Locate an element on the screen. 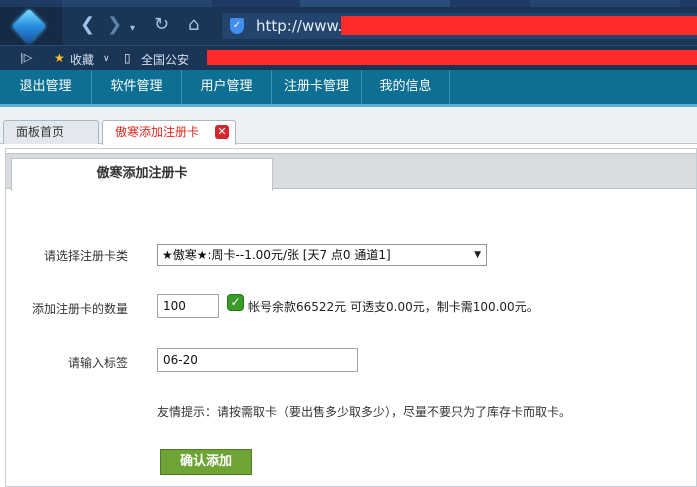 The width and height of the screenshot is (697, 487). panel-title: 傲寒添加注册卡 is located at coordinates (142, 174).